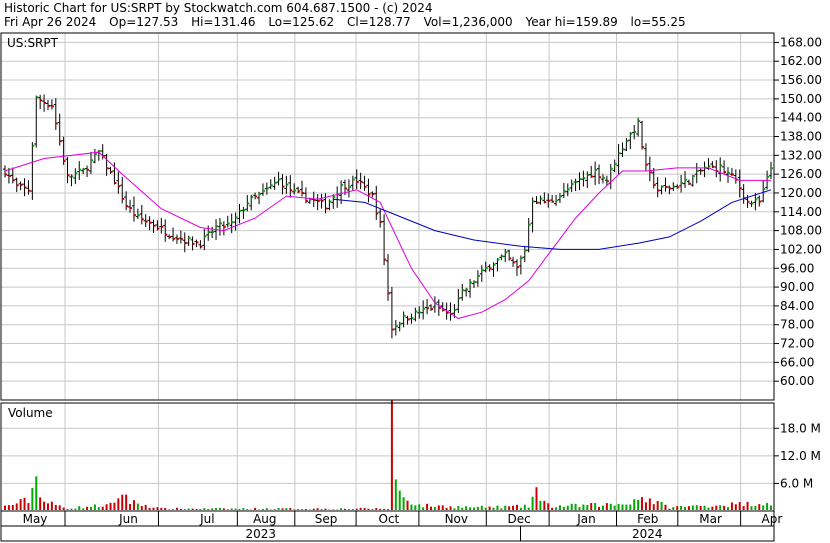  Describe the element at coordinates (801, 80) in the screenshot. I see `price-tick-label: 156.00` at that location.